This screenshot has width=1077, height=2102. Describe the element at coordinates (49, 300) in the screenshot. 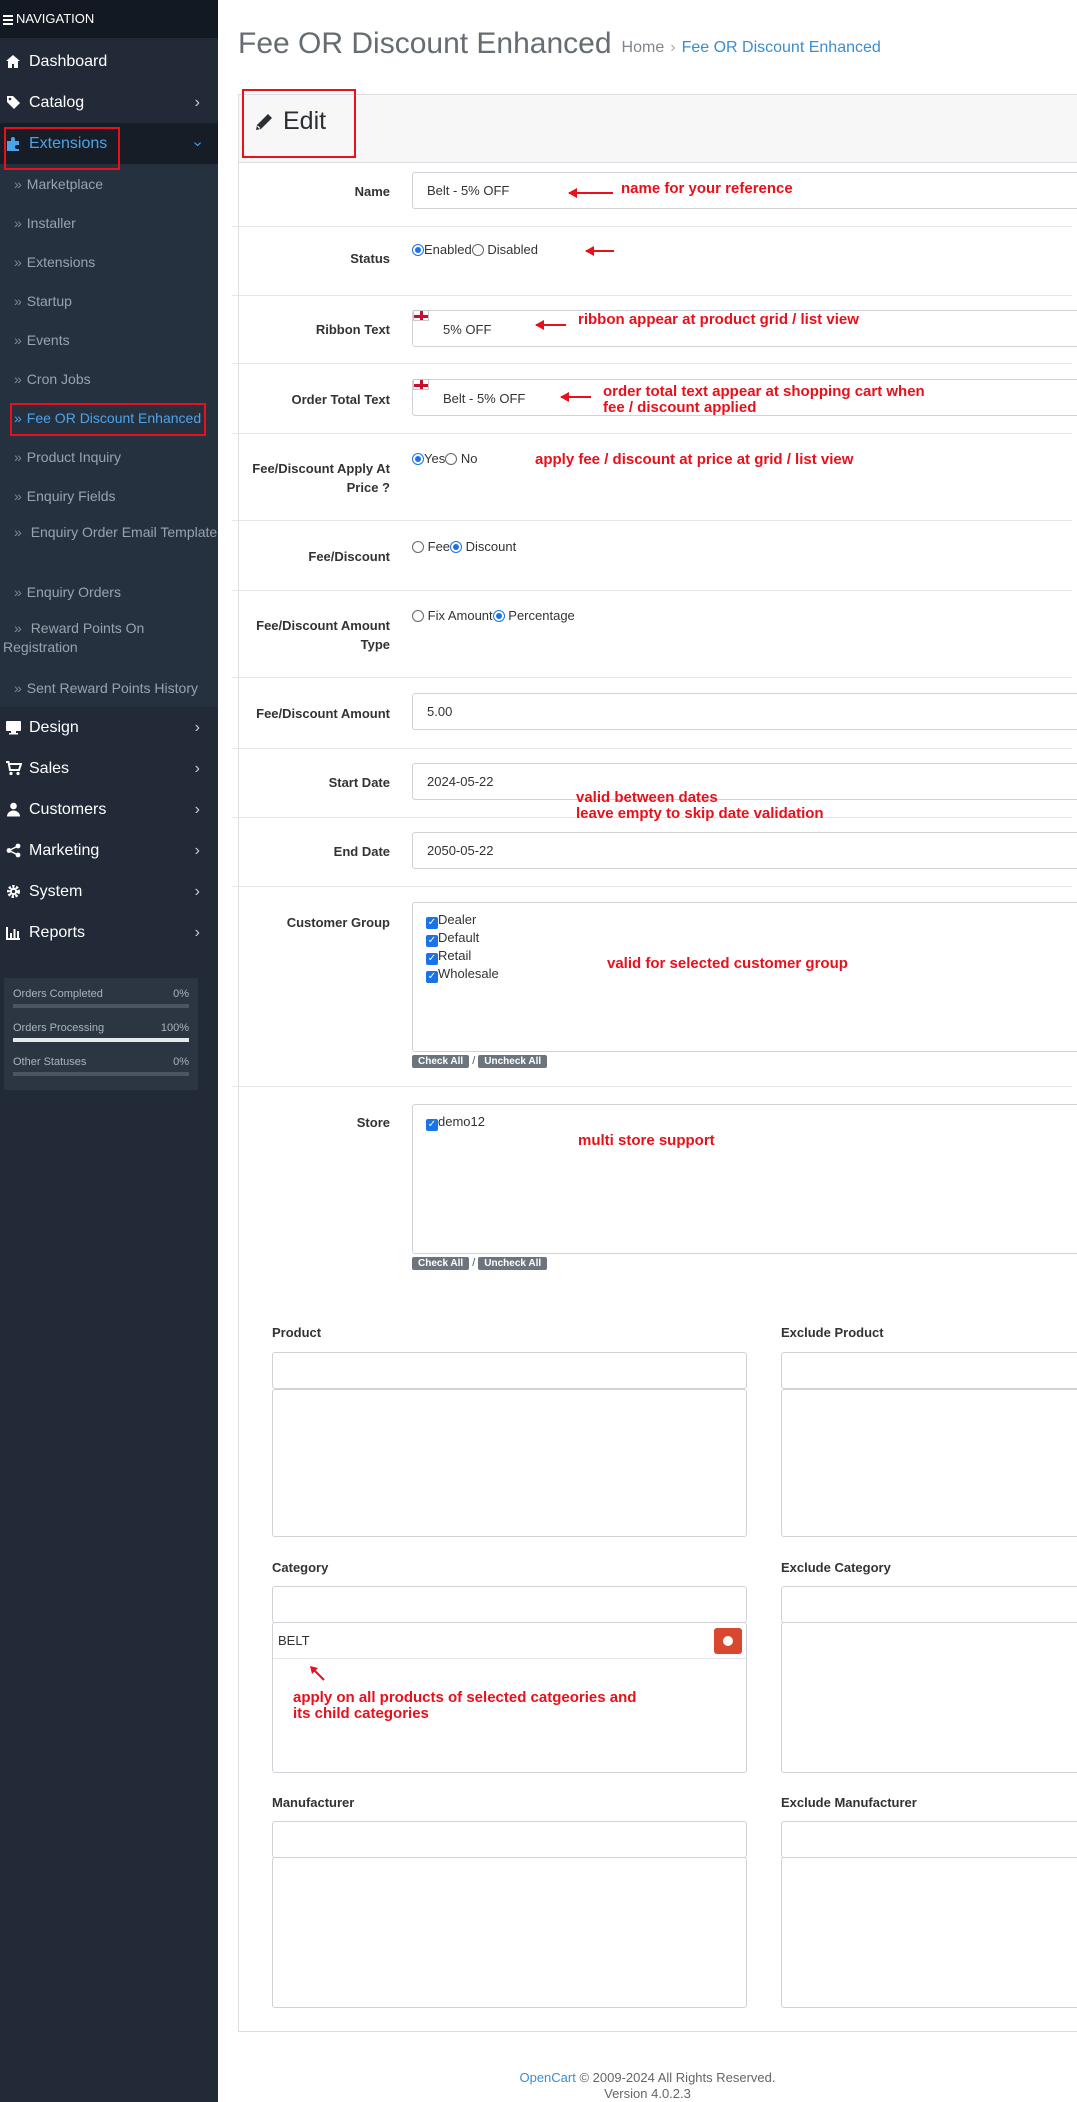

I see `sub-item-label: Startup` at that location.